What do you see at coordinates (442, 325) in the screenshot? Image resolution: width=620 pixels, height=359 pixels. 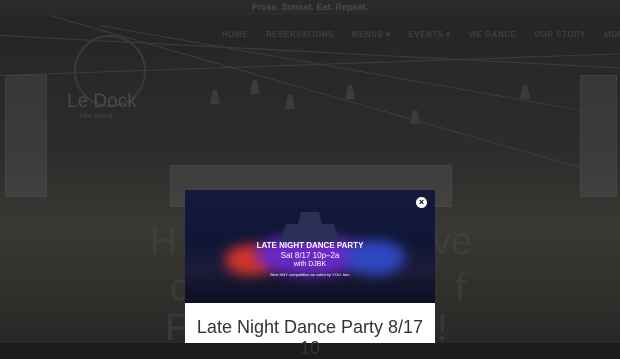 I see `hero-headline-fragment: !` at bounding box center [442, 325].